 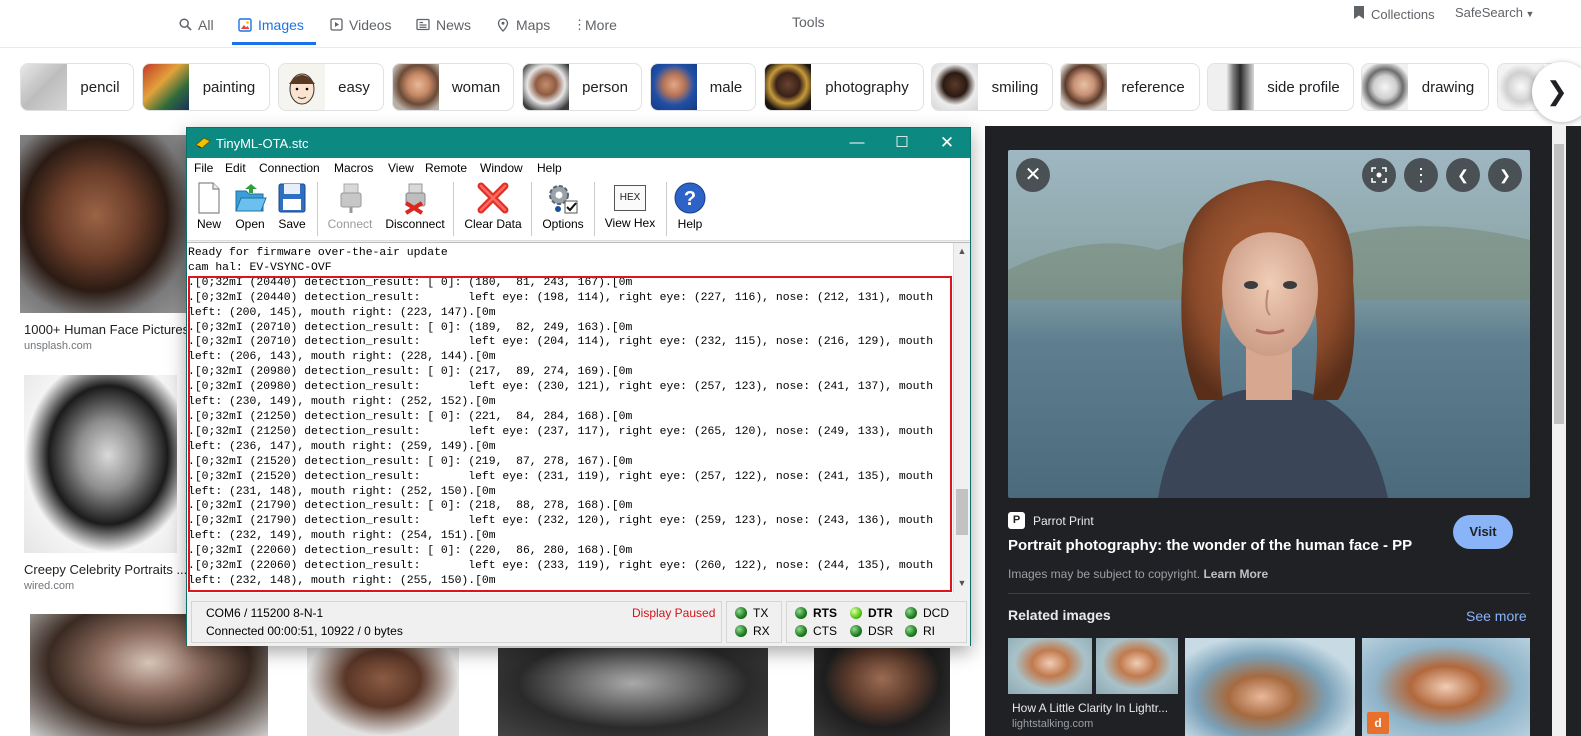 I want to click on learn-more-link: Learn More, so click(x=1235, y=574).